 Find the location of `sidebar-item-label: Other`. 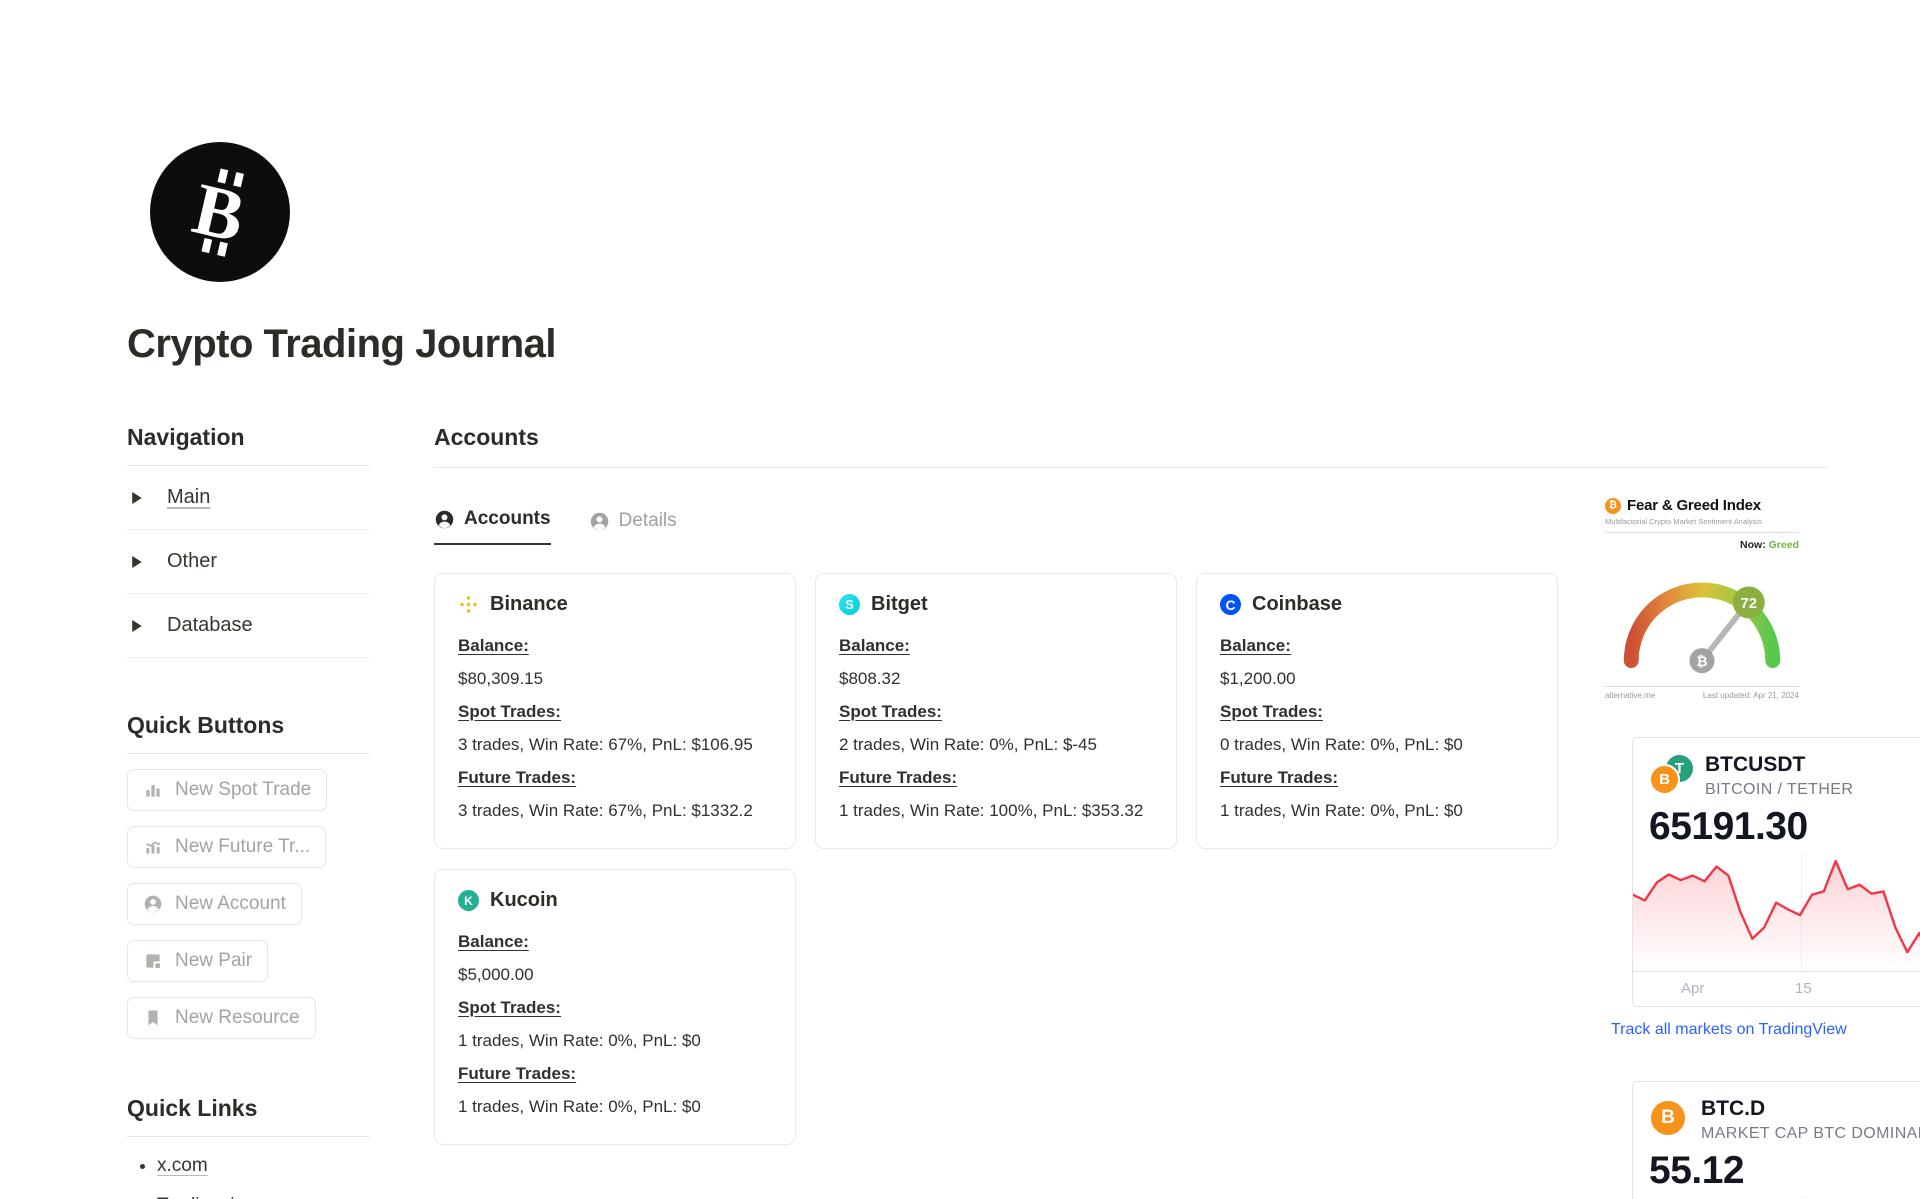

sidebar-item-label: Other is located at coordinates (192, 561).